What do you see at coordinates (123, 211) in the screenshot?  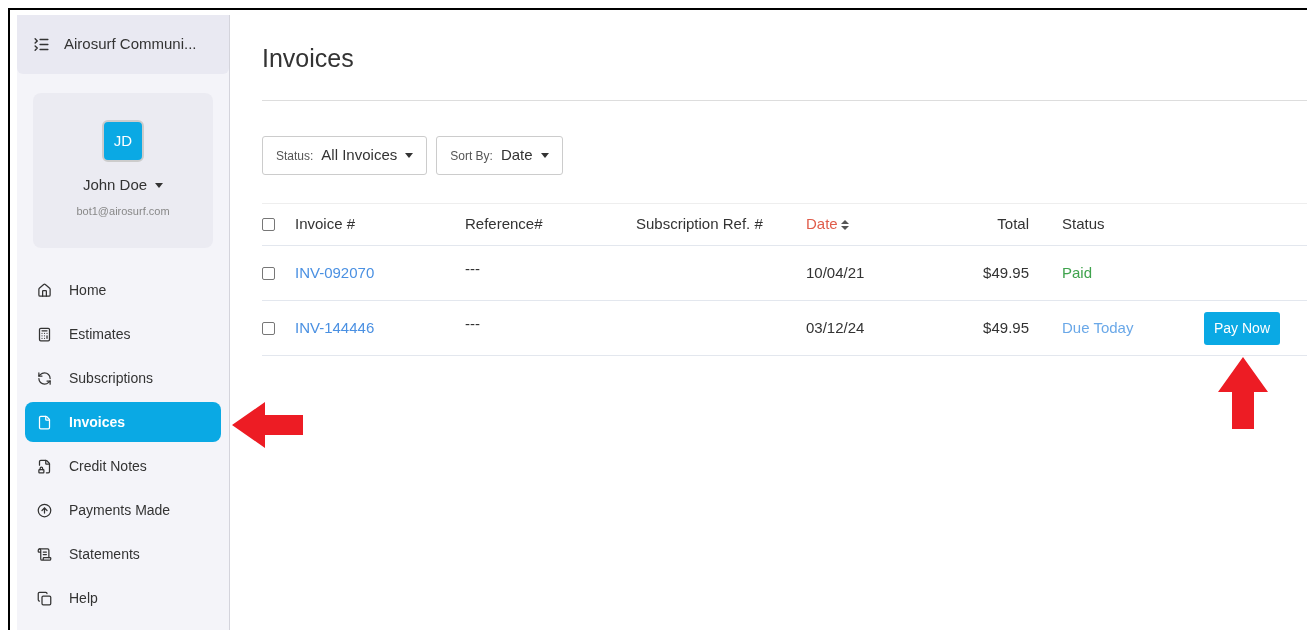 I see `user-email: bot1@airosurf.com` at bounding box center [123, 211].